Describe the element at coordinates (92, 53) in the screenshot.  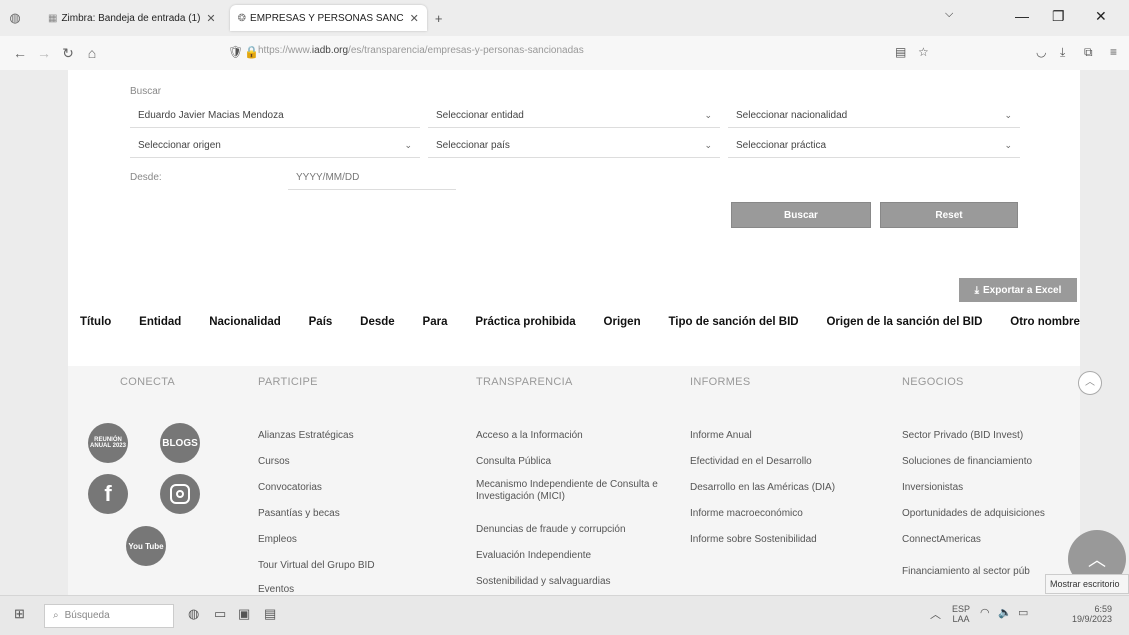
I see `home-icon: ⌂` at that location.